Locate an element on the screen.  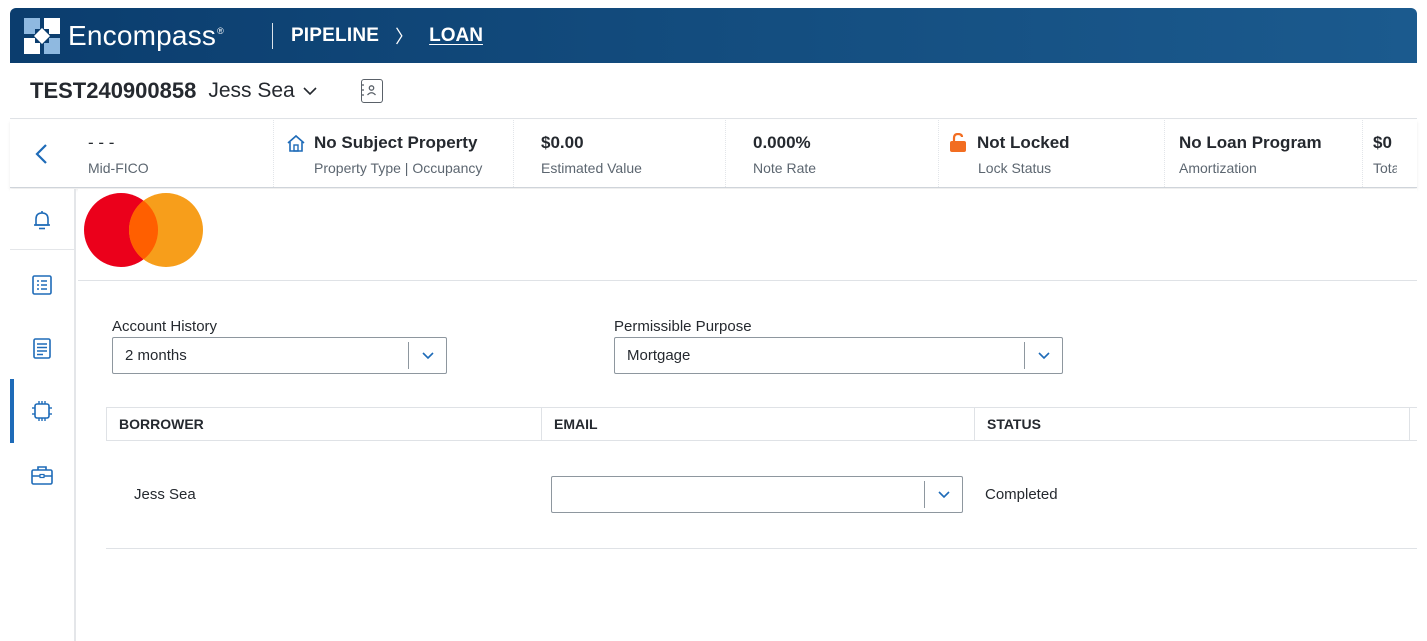
summary-label: Lock Status is located at coordinates (1015, 168).